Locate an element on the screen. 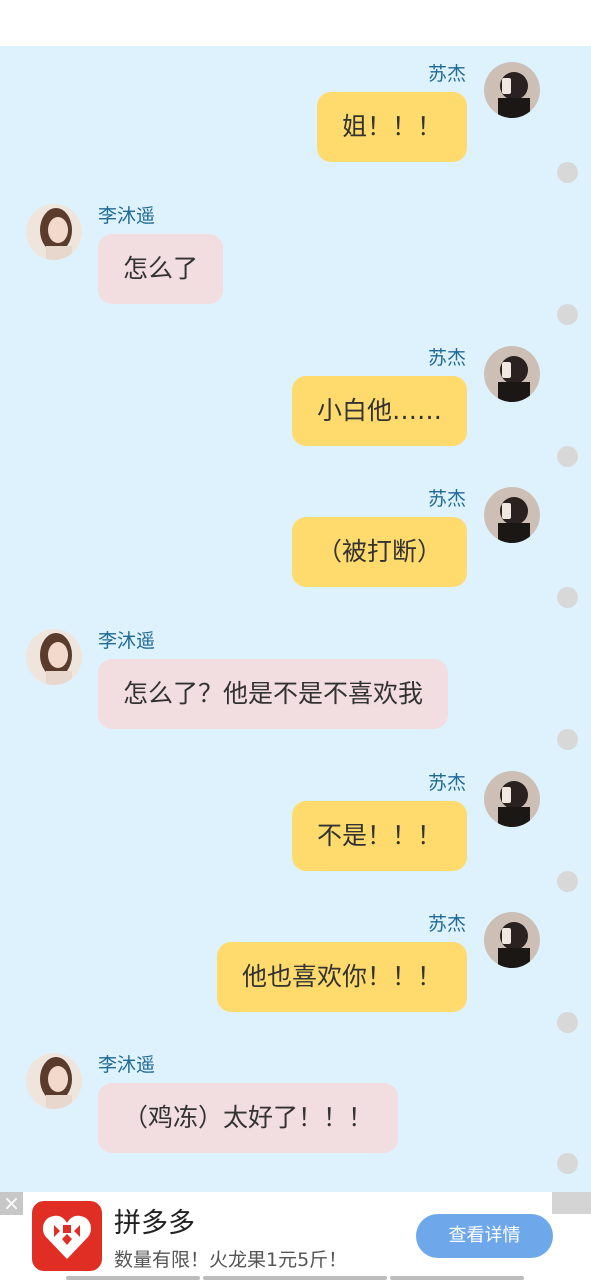 The width and height of the screenshot is (591, 1280). message-row: 李沐遥 怎么了？他是不是不喜欢我 is located at coordinates (295, 689).